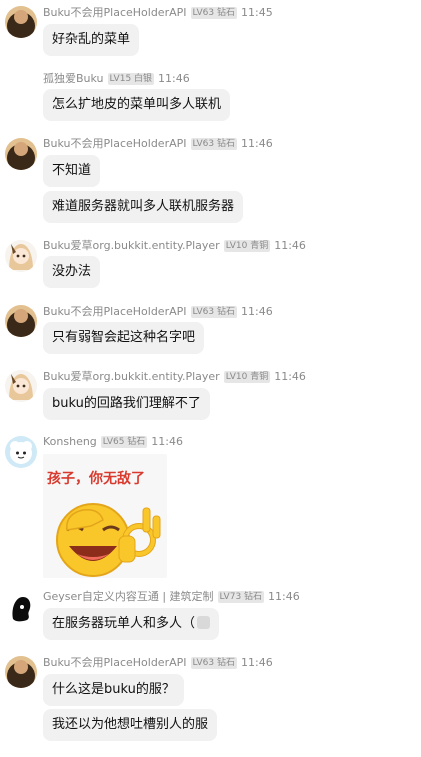 The width and height of the screenshot is (421, 757). Describe the element at coordinates (72, 272) in the screenshot. I see `message-bubble: 没办法` at that location.